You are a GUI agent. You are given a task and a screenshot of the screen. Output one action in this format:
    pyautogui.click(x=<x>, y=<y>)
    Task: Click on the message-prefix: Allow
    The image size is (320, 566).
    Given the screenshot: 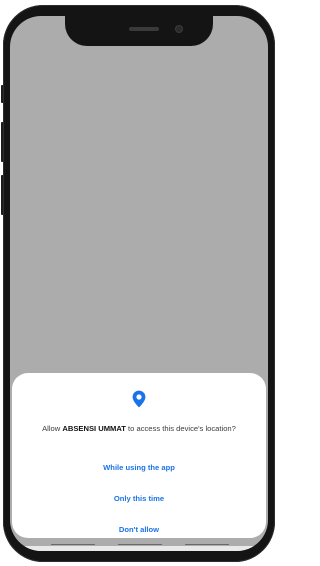 What is the action you would take?
    pyautogui.click(x=52, y=428)
    